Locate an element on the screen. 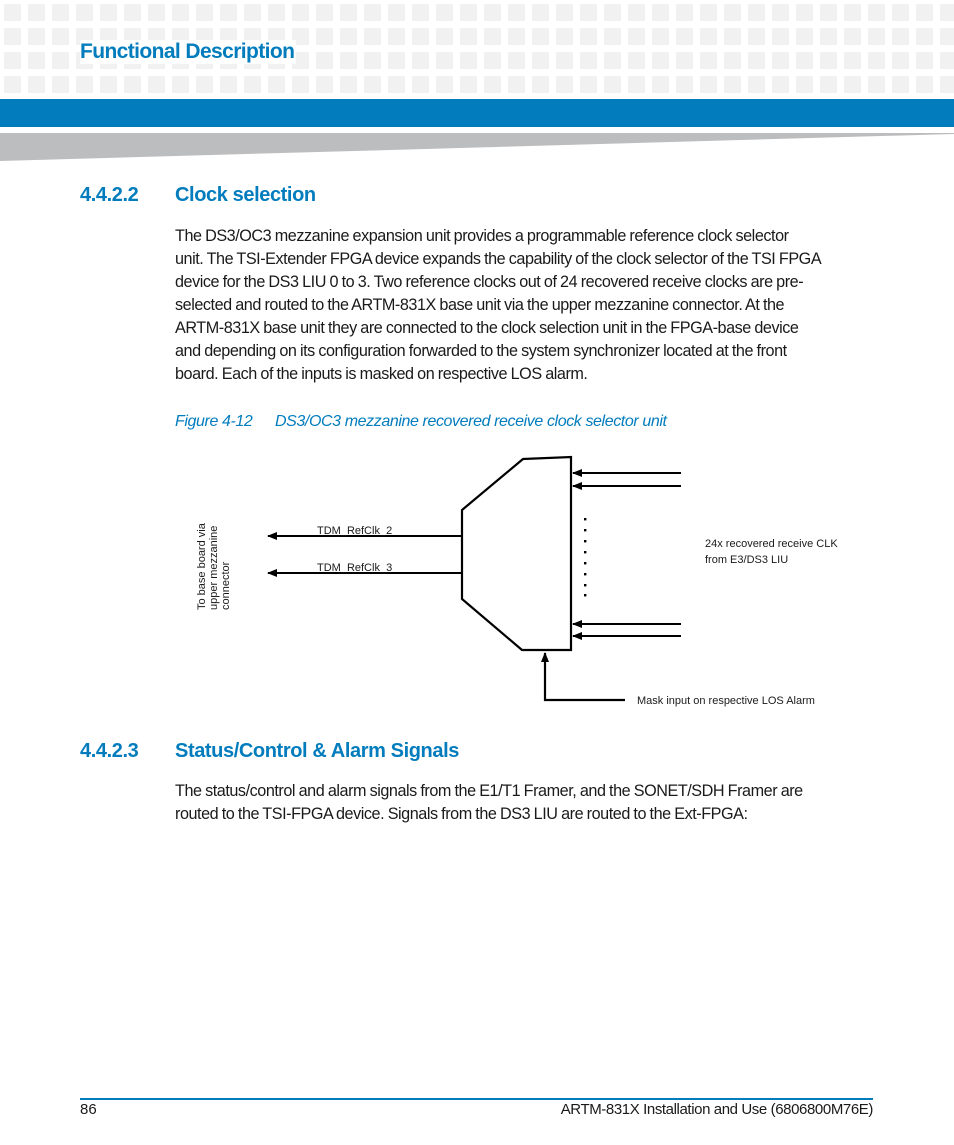  destination-label-line: upper mezzanine is located at coordinates (214, 568).